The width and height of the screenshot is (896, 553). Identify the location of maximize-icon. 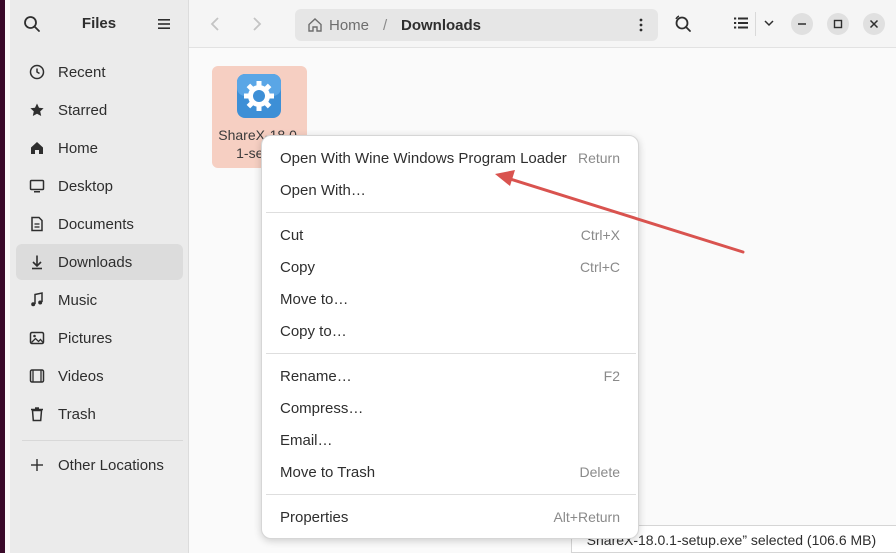
(838, 24).